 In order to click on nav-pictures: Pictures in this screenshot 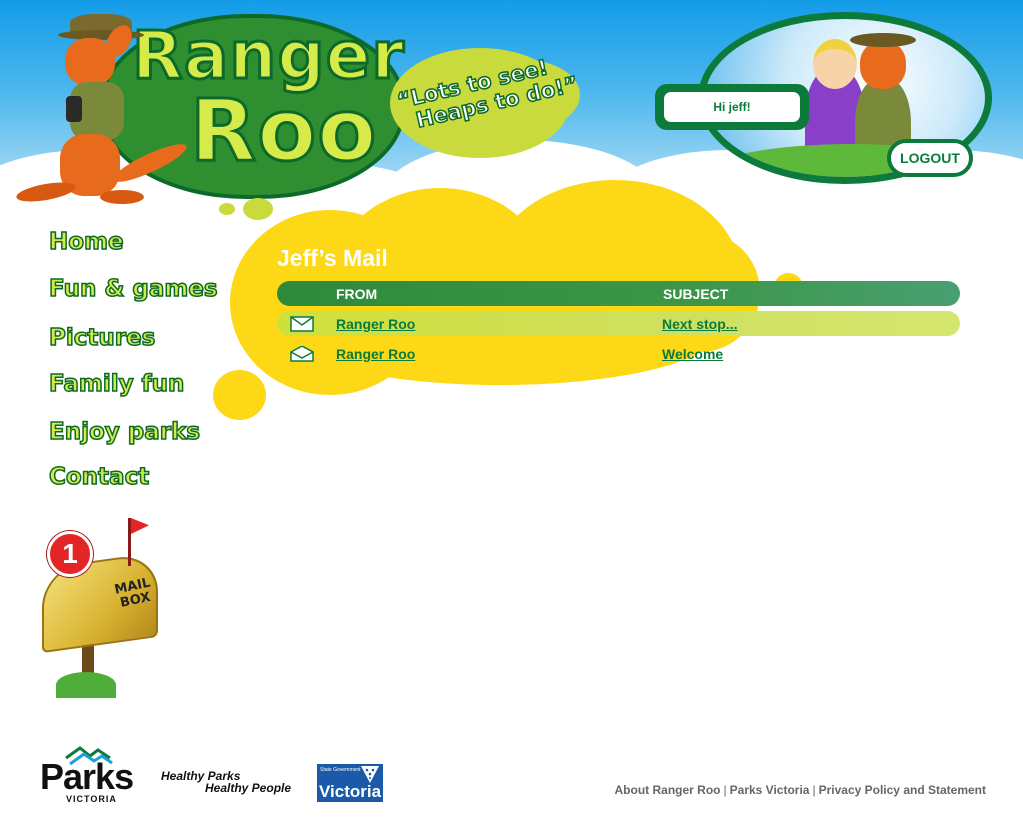, I will do `click(102, 338)`.